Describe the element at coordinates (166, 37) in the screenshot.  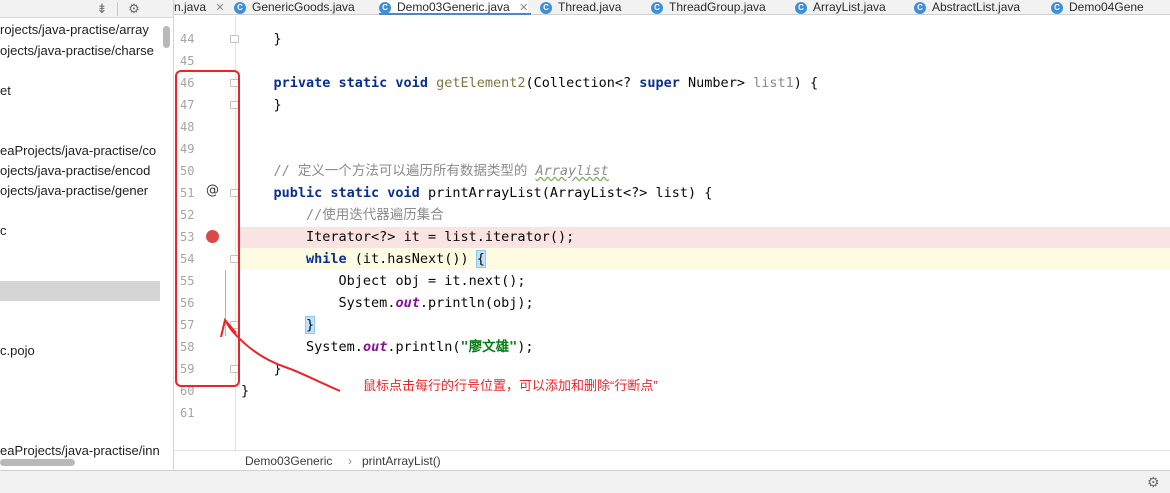
I see `tree-vertical-scrollbar` at that location.